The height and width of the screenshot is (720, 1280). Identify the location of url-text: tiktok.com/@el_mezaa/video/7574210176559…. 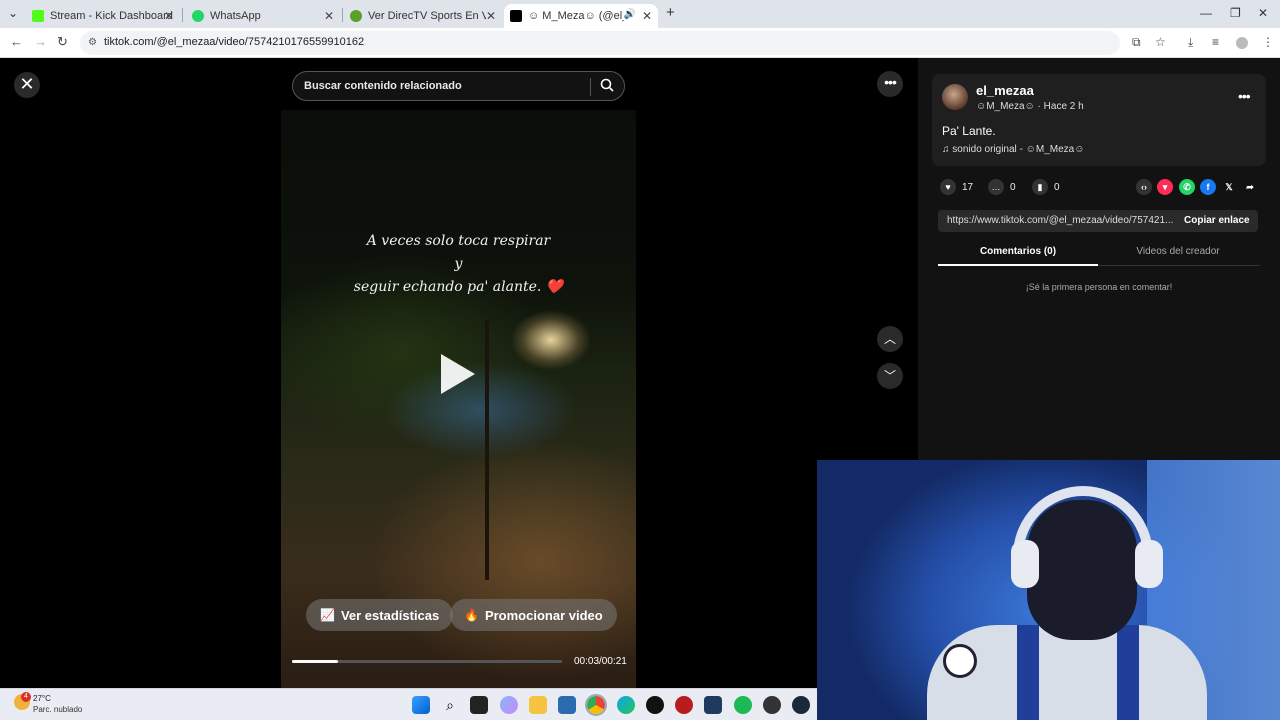
(234, 42).